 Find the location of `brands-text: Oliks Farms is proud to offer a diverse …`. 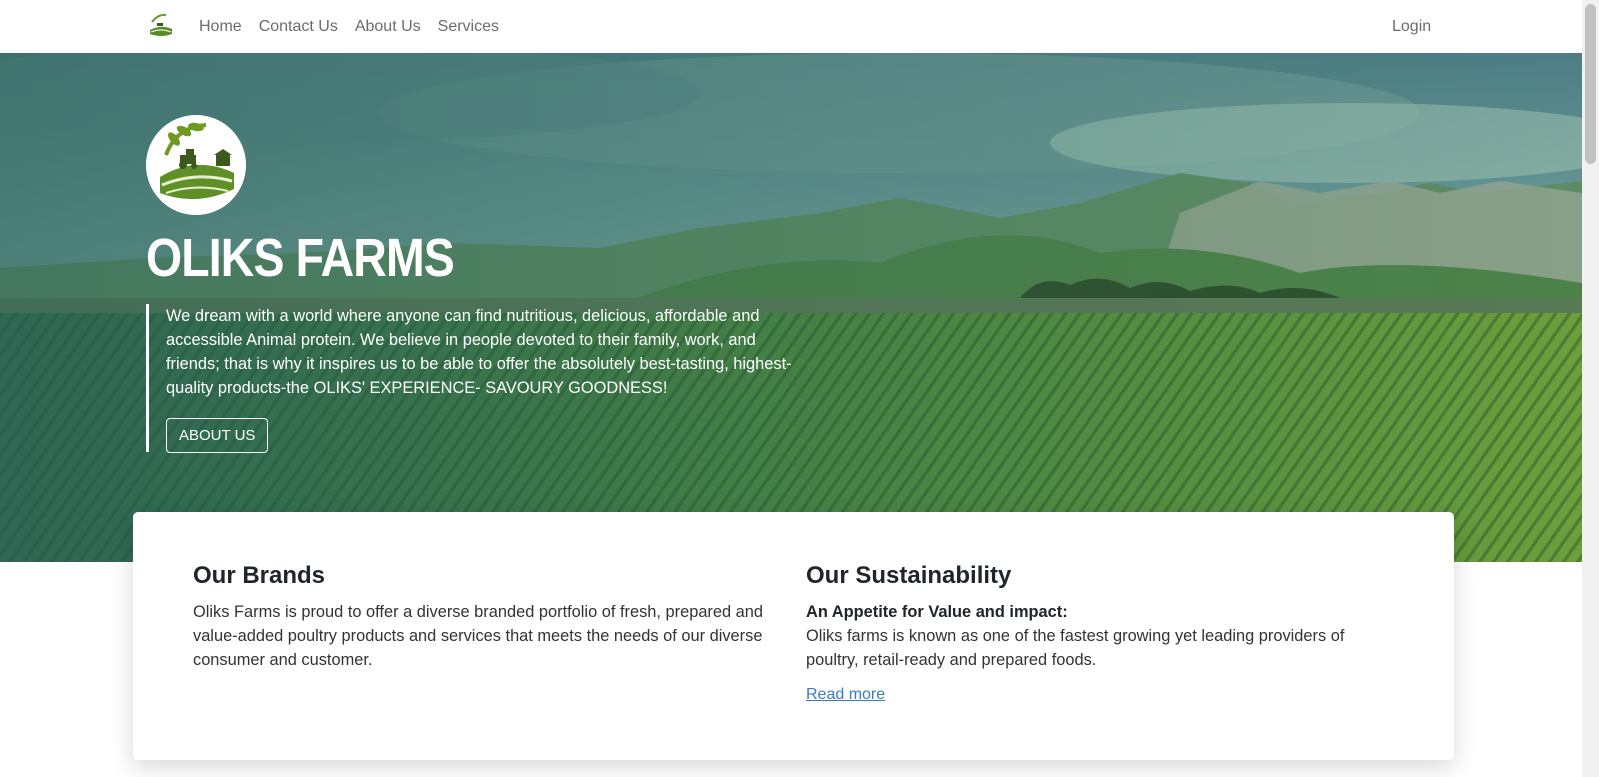

brands-text: Oliks Farms is proud to offer a diverse … is located at coordinates (478, 636).